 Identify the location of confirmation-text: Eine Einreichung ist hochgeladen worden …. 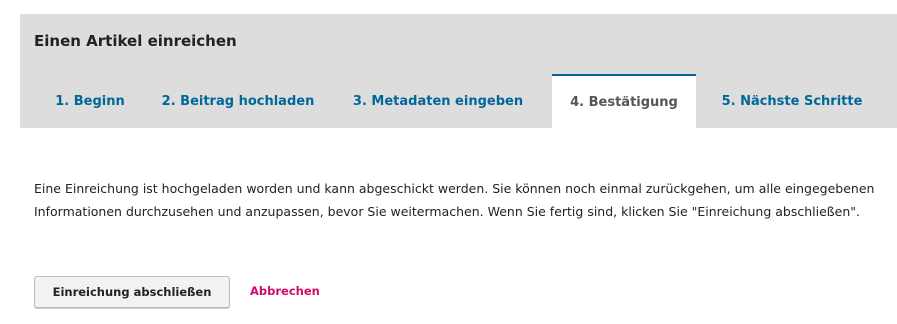
(454, 200).